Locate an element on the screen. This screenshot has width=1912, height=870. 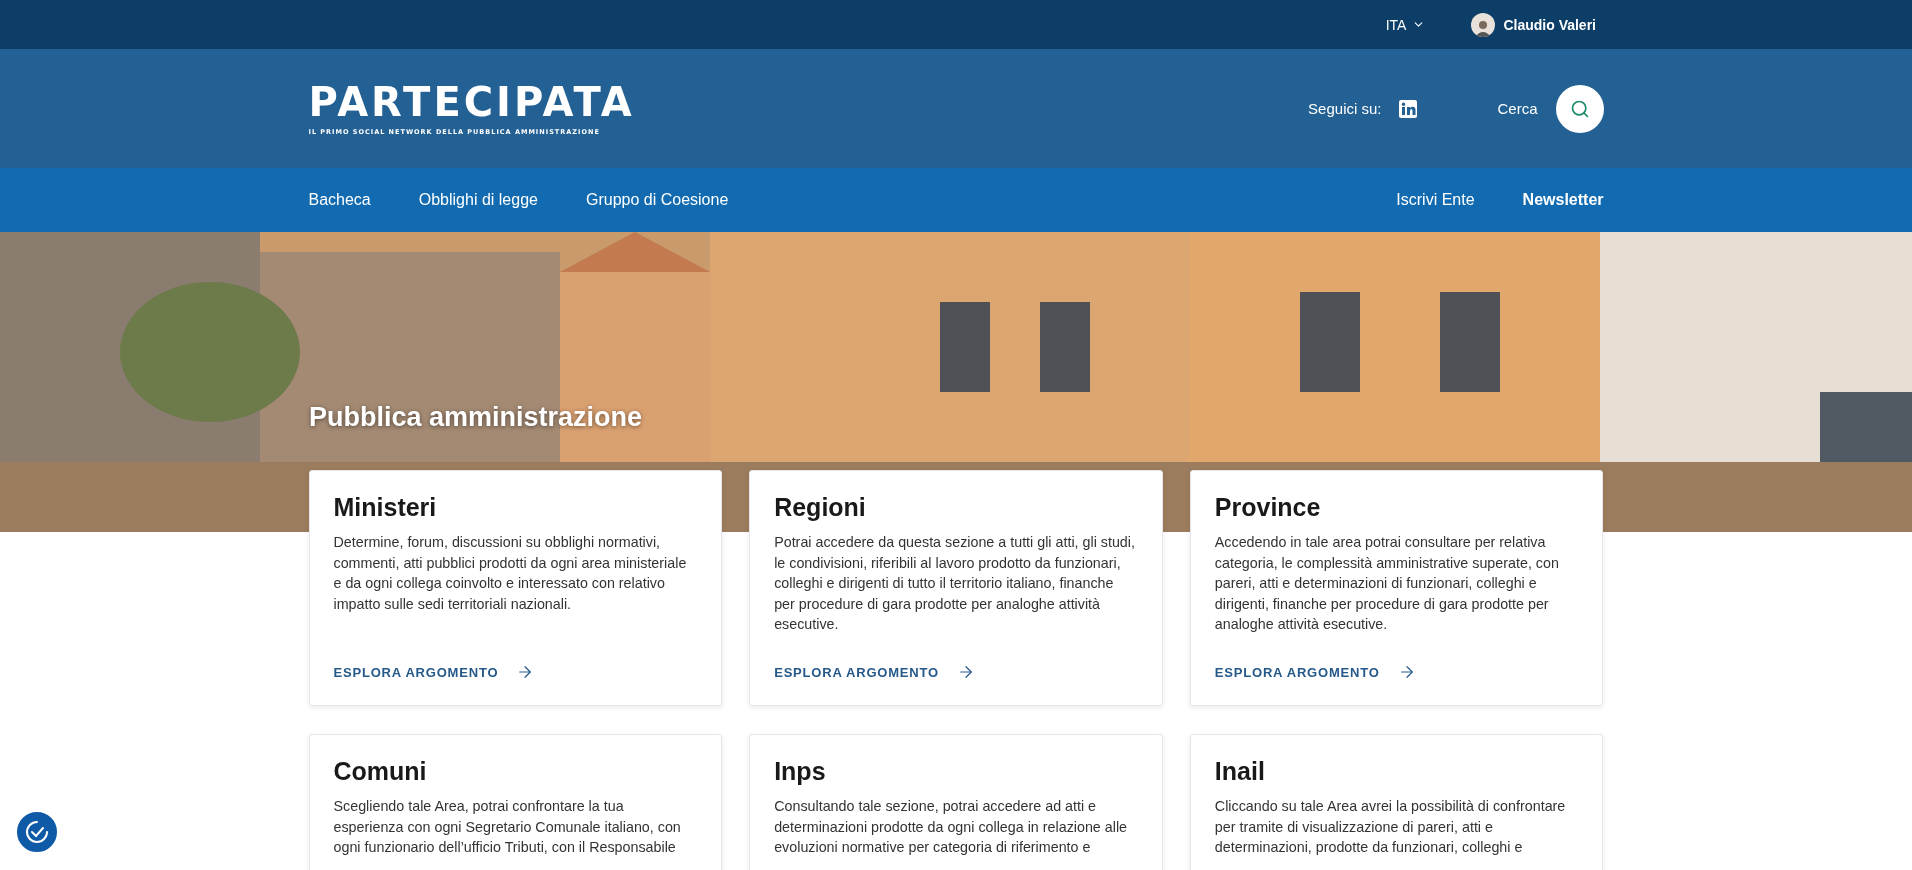
card-title: Comuni is located at coordinates (380, 771).